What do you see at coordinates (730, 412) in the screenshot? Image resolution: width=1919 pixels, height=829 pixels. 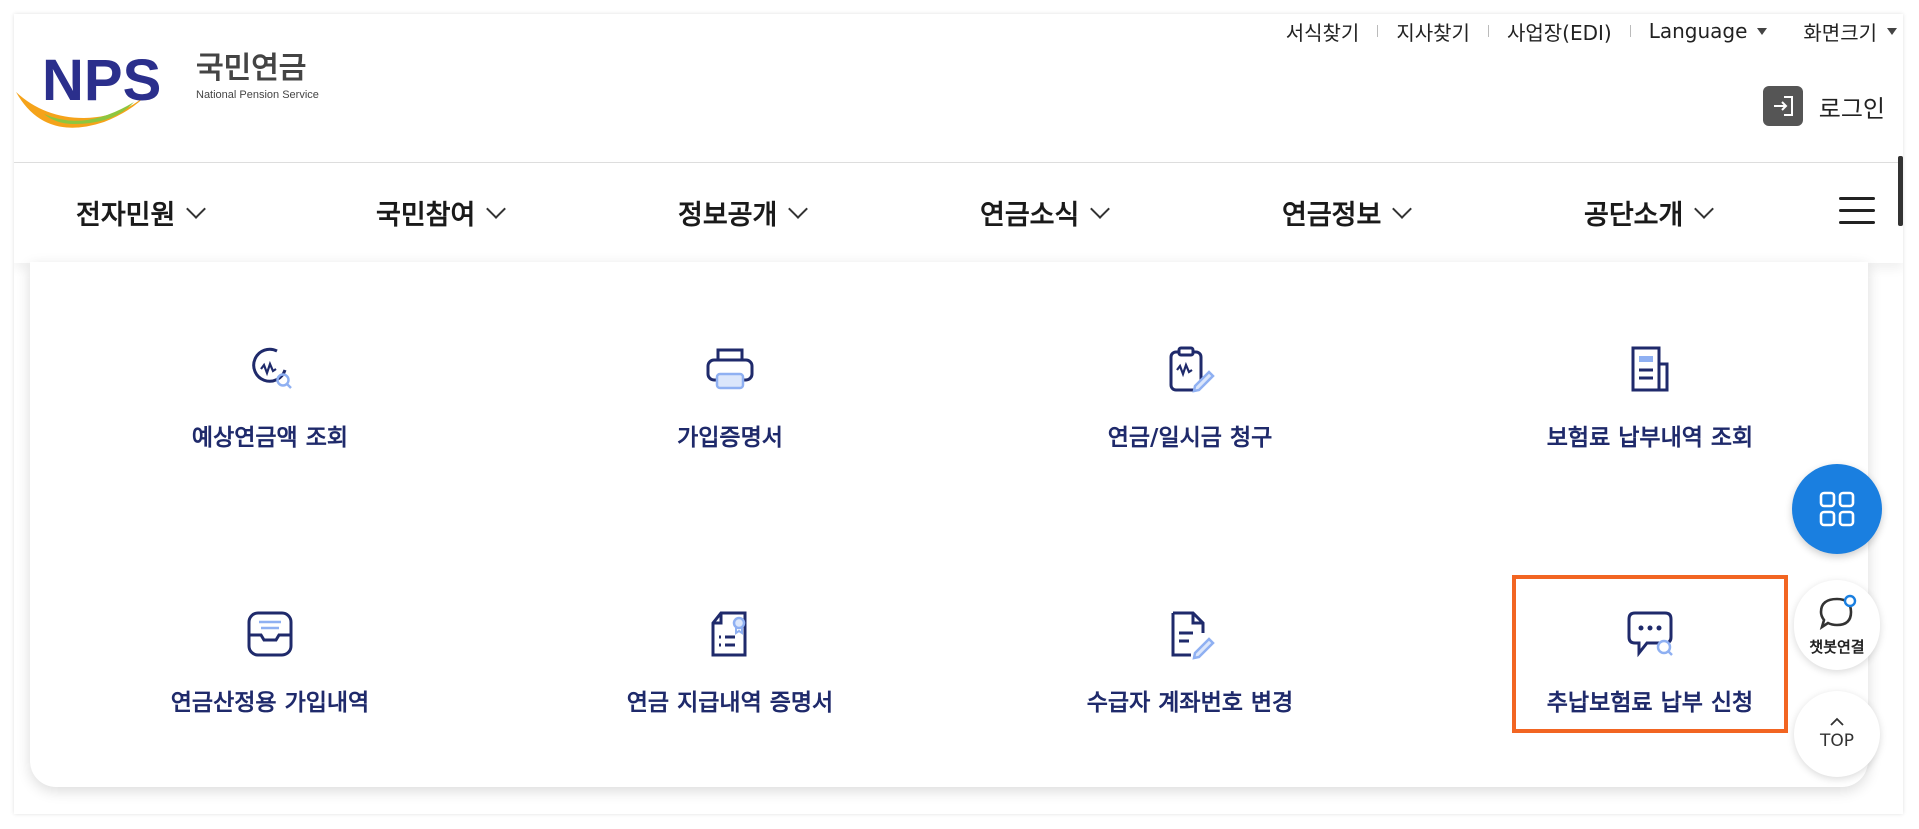 I see `tile-enrollment-certificate: 가입증명서` at bounding box center [730, 412].